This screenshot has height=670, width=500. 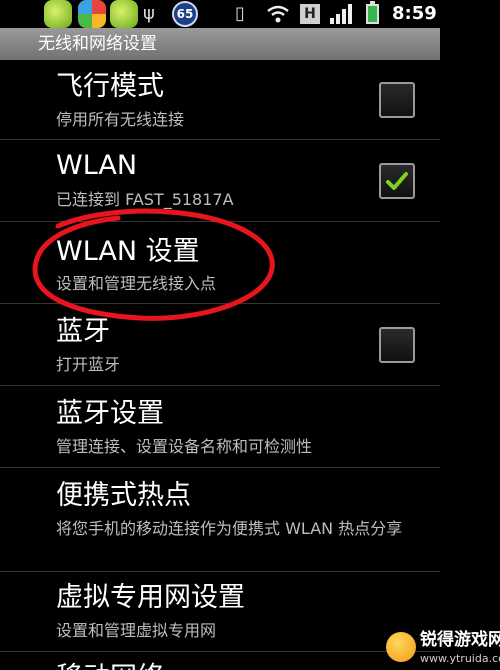 What do you see at coordinates (220, 14) in the screenshot?
I see `status-bar: ψ 65 ▯ H 8:59` at bounding box center [220, 14].